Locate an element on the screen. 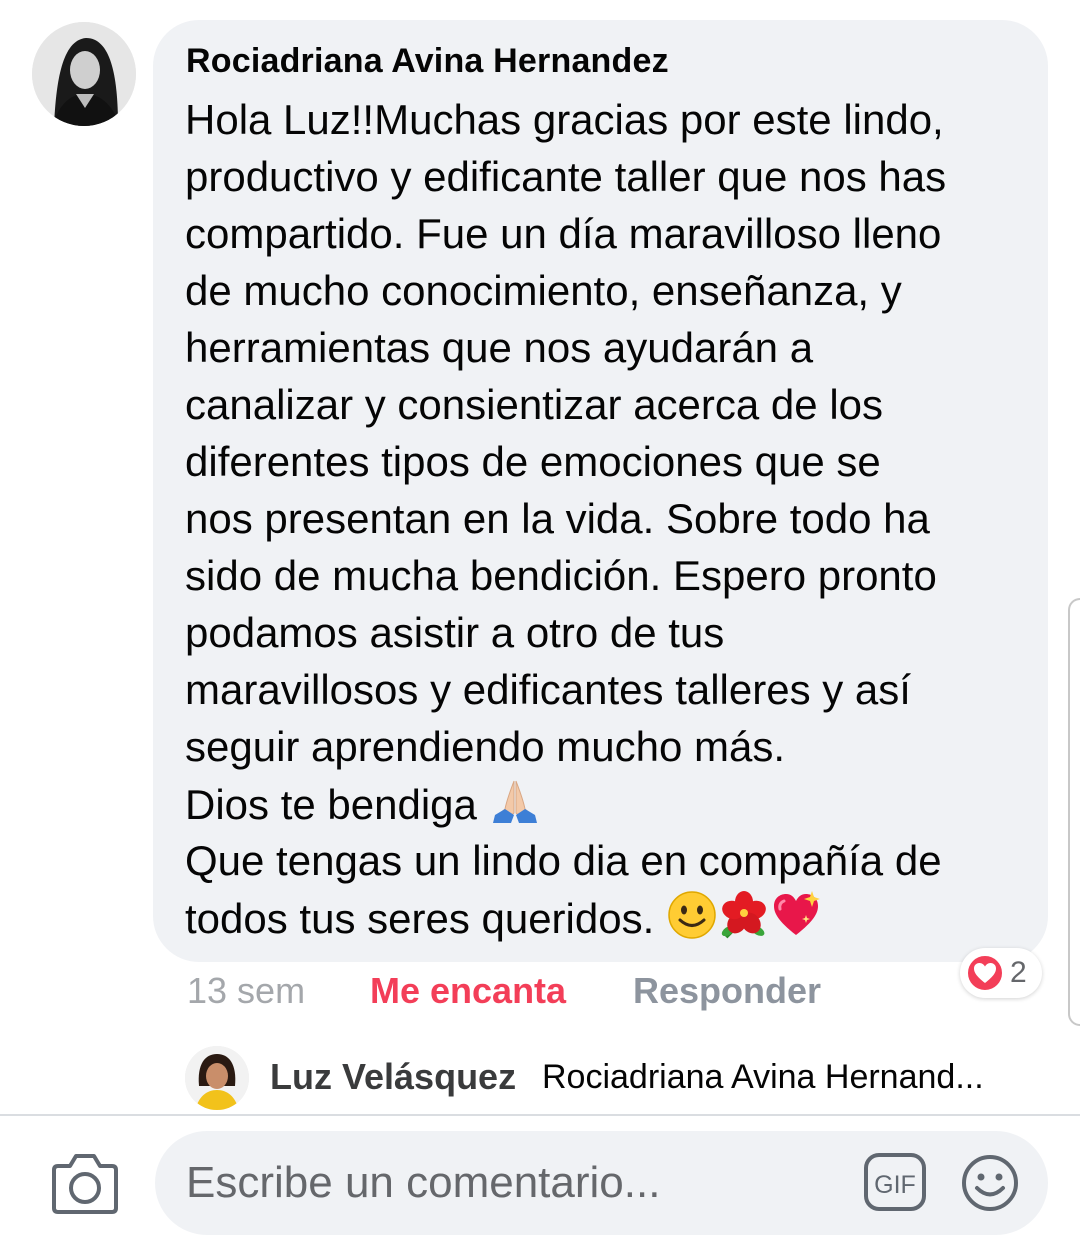 This screenshot has width=1080, height=1240. comment-line: seguir aprendiendo mucho más. is located at coordinates (485, 746).